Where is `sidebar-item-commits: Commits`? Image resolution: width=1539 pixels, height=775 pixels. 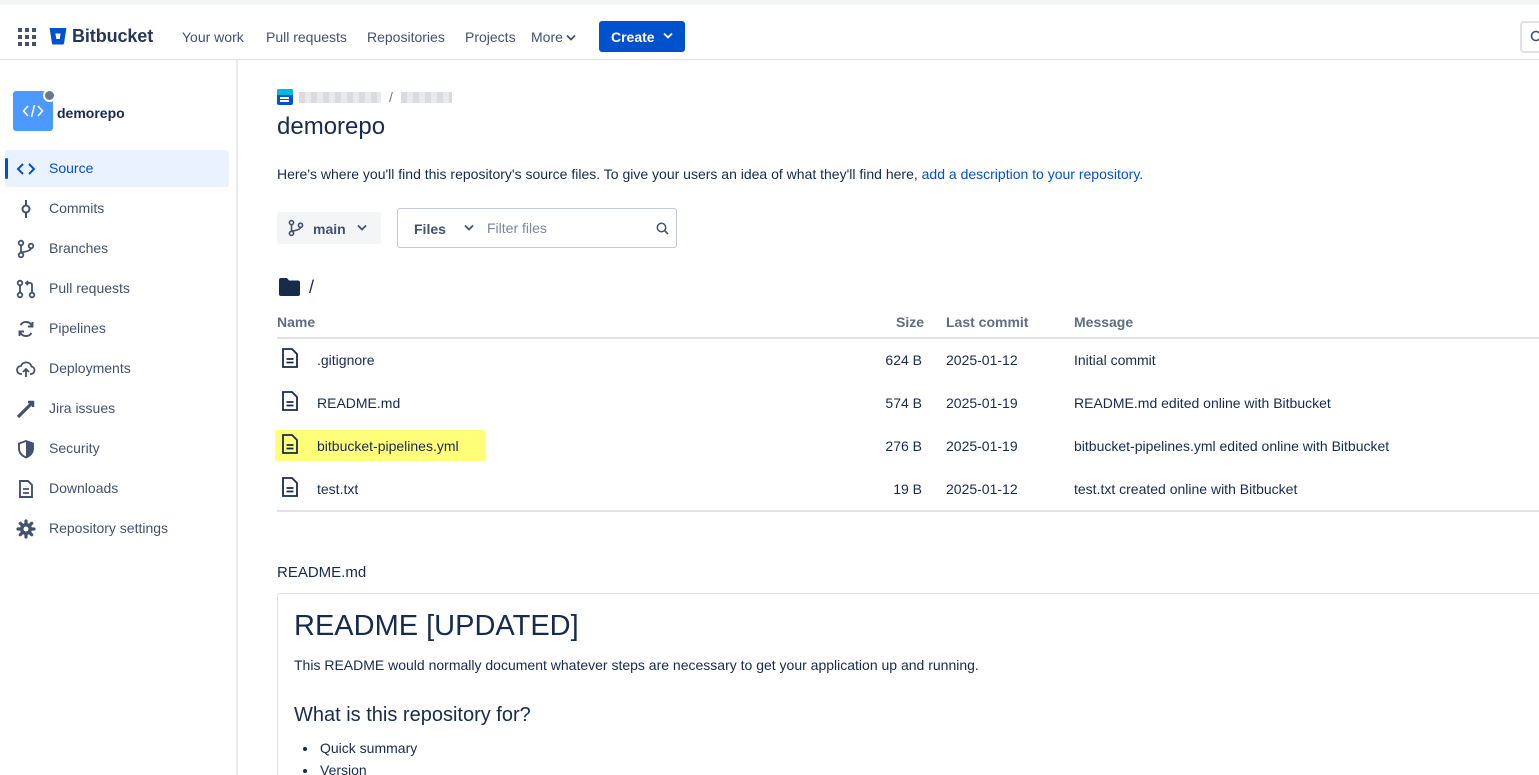
sidebar-item-commits: Commits is located at coordinates (117, 208).